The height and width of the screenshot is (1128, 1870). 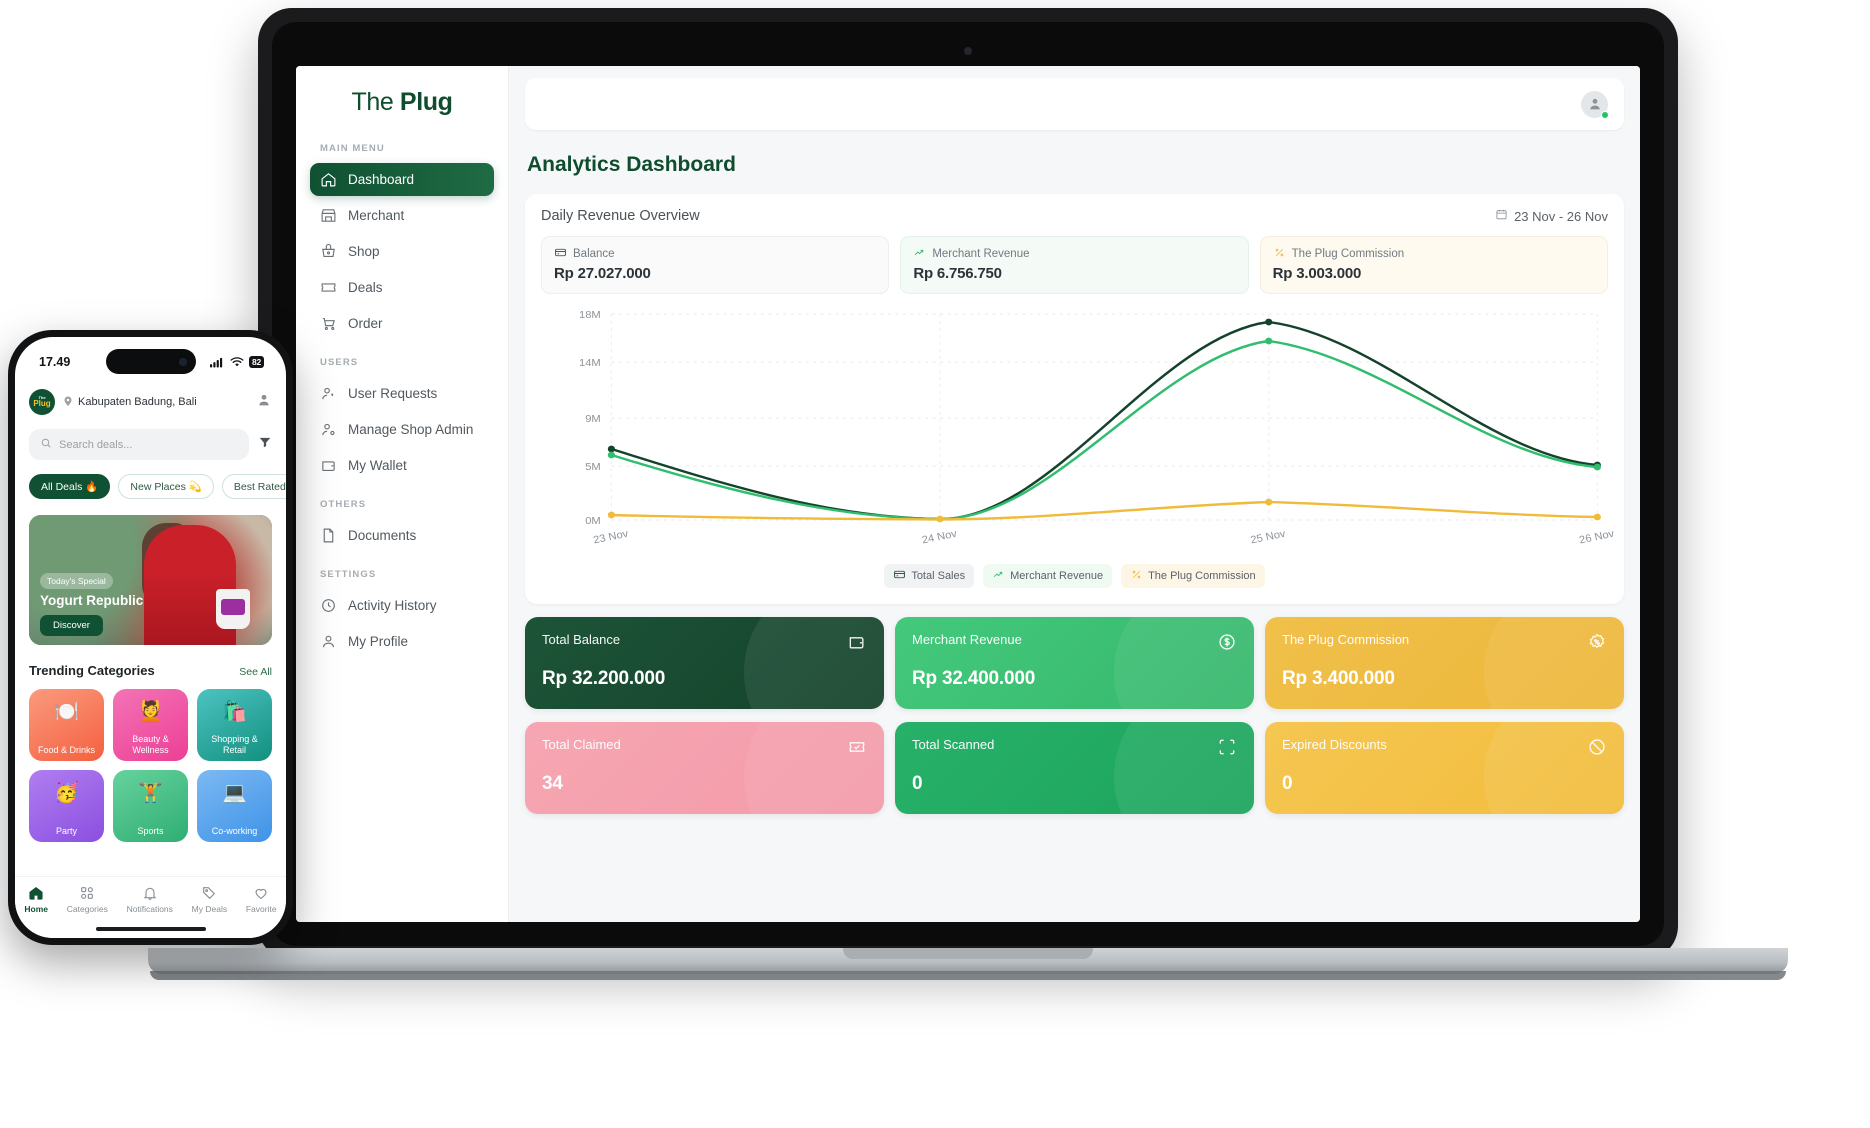 What do you see at coordinates (1048, 576) in the screenshot?
I see `legend-item-merchant-revenue: Merchant Revenue` at bounding box center [1048, 576].